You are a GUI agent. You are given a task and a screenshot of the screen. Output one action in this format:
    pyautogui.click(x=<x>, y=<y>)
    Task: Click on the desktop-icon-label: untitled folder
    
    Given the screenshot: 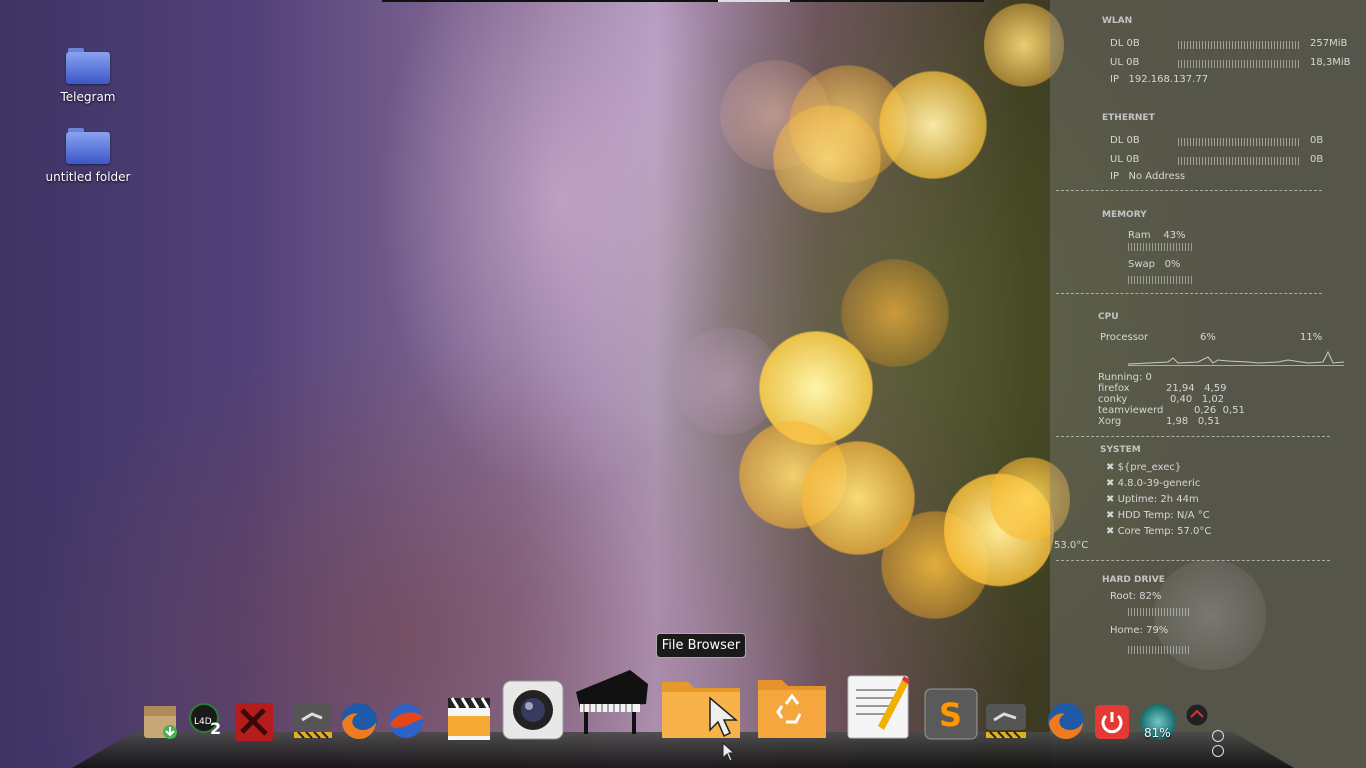 What is the action you would take?
    pyautogui.click(x=88, y=177)
    